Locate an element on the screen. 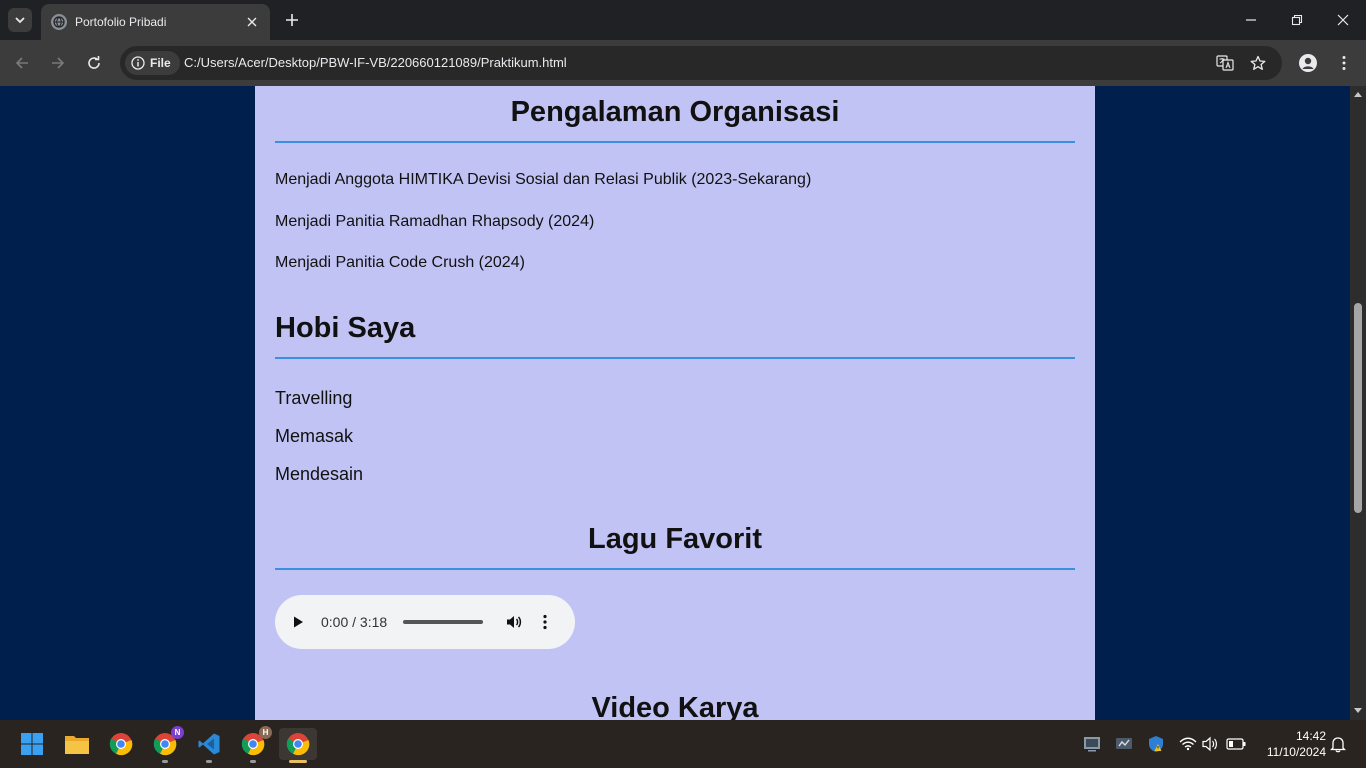 The height and width of the screenshot is (768, 1366). plus-icon is located at coordinates (292, 20).